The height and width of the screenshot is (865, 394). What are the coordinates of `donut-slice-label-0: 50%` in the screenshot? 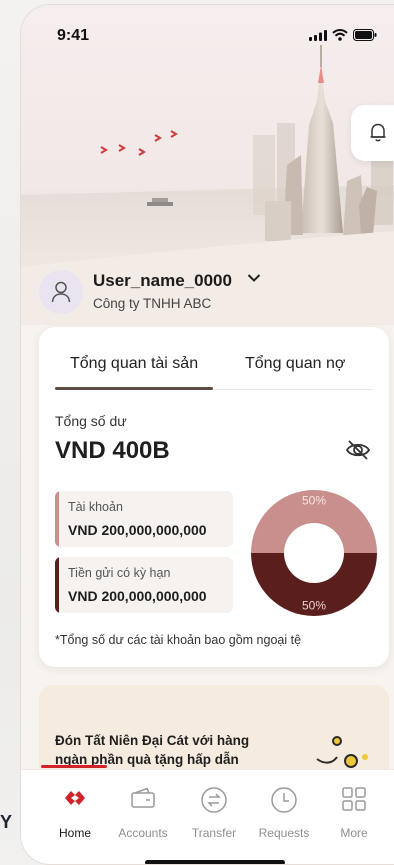 It's located at (314, 501).